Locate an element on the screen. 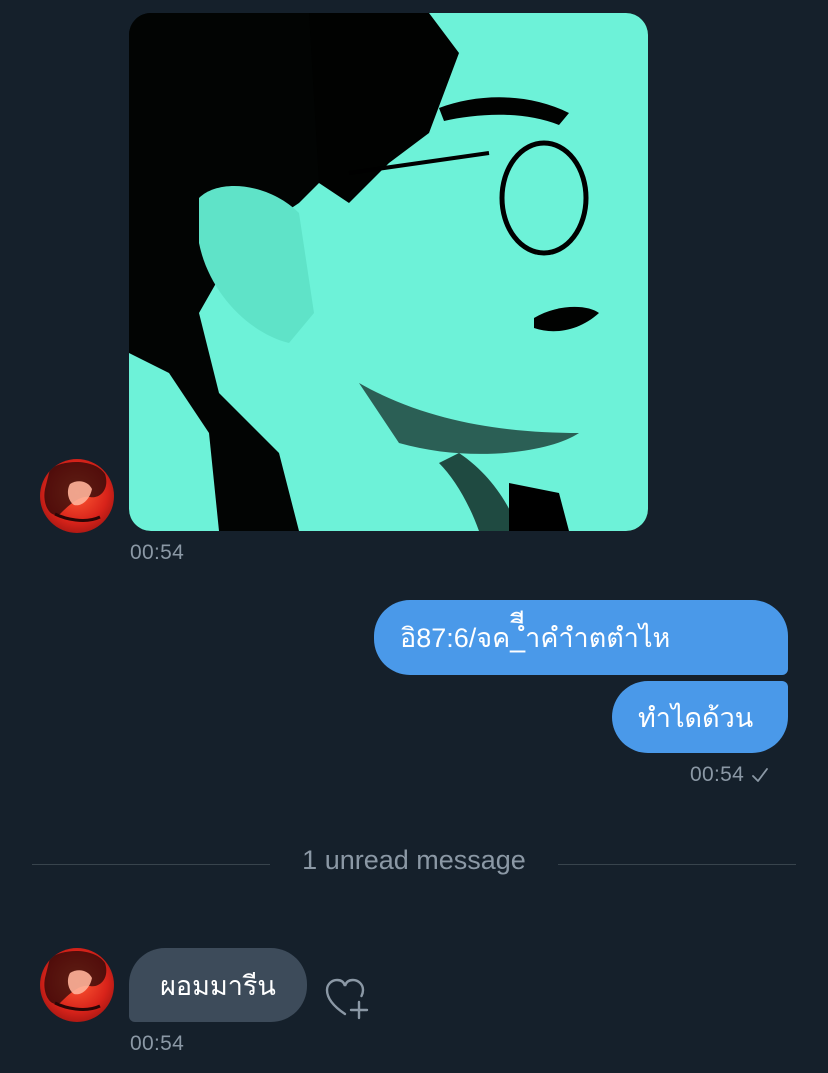 The image size is (828, 1073). outgoing-status: 00:54 is located at coordinates (730, 775).